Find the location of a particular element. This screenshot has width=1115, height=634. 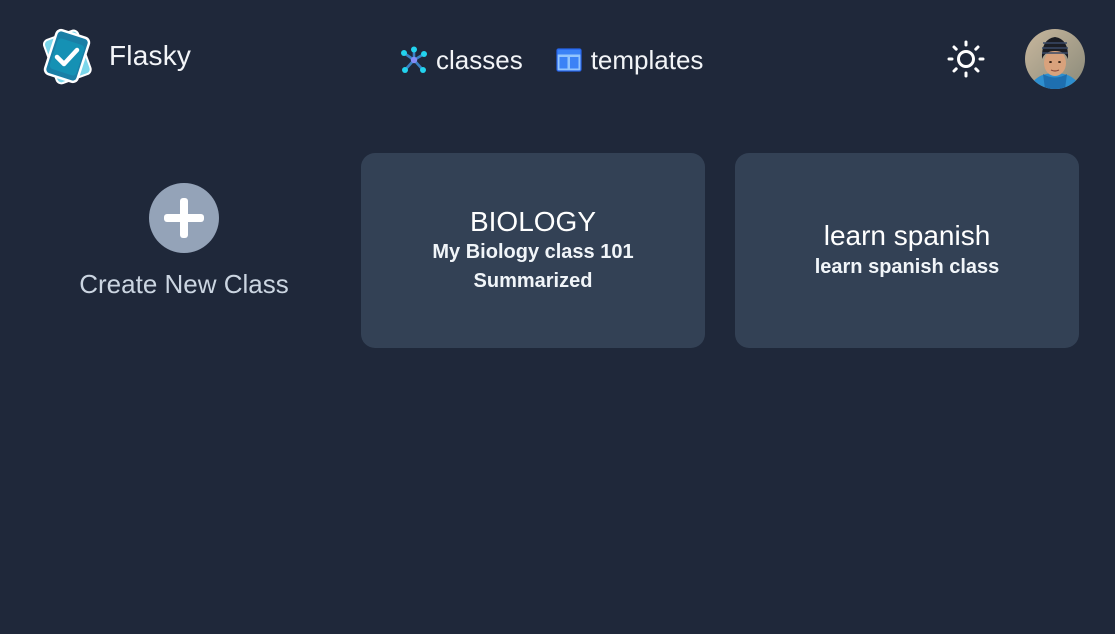

nav-classes: classes is located at coordinates (461, 60).